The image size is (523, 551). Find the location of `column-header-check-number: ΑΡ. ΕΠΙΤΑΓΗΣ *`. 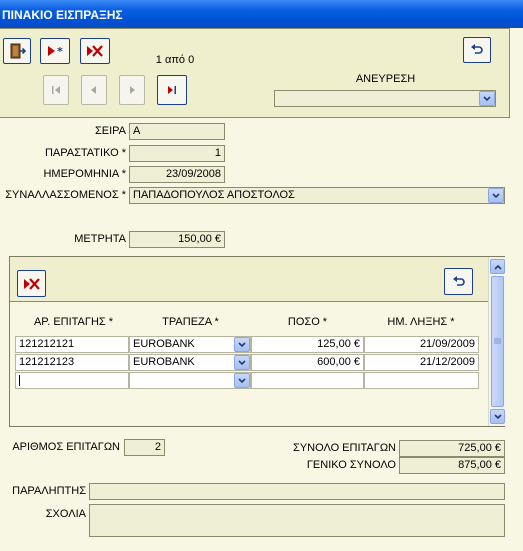

column-header-check-number: ΑΡ. ΕΠΙΤΑΓΗΣ * is located at coordinates (73, 322).